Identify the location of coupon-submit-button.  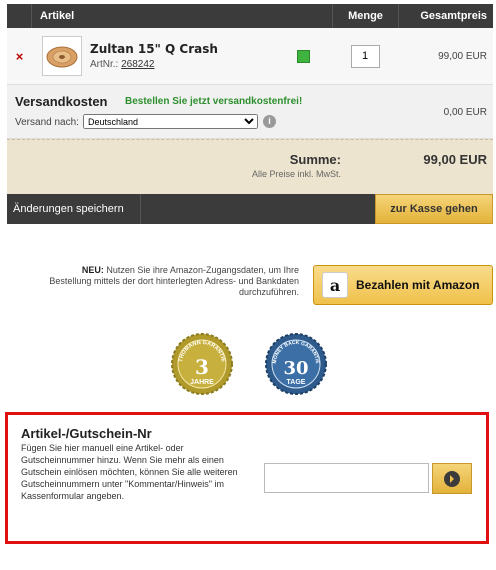
(452, 478).